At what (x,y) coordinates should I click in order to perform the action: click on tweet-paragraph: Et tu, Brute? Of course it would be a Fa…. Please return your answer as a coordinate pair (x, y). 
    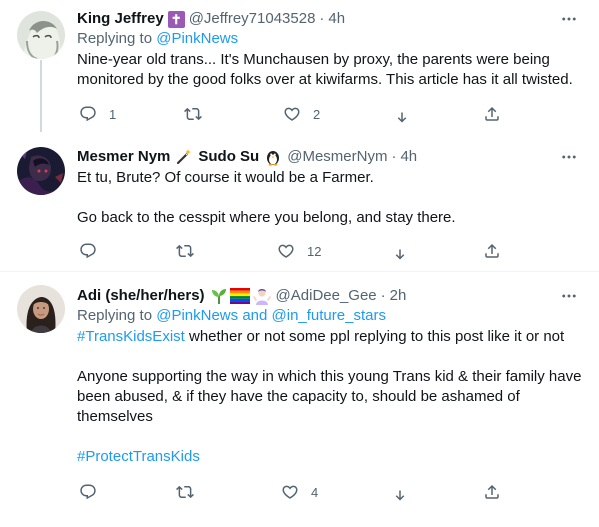
    Looking at the image, I should click on (225, 177).